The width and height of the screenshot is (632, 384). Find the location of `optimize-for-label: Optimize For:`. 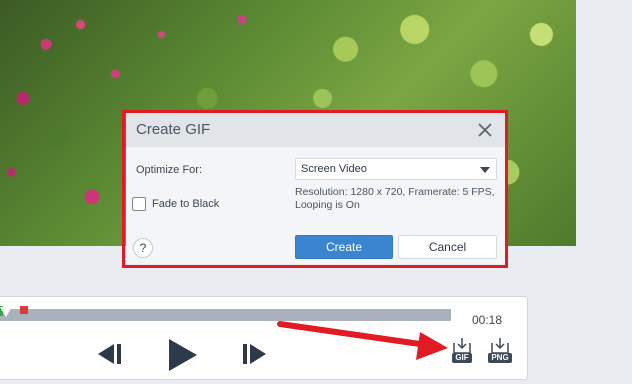

optimize-for-label: Optimize For: is located at coordinates (169, 170).